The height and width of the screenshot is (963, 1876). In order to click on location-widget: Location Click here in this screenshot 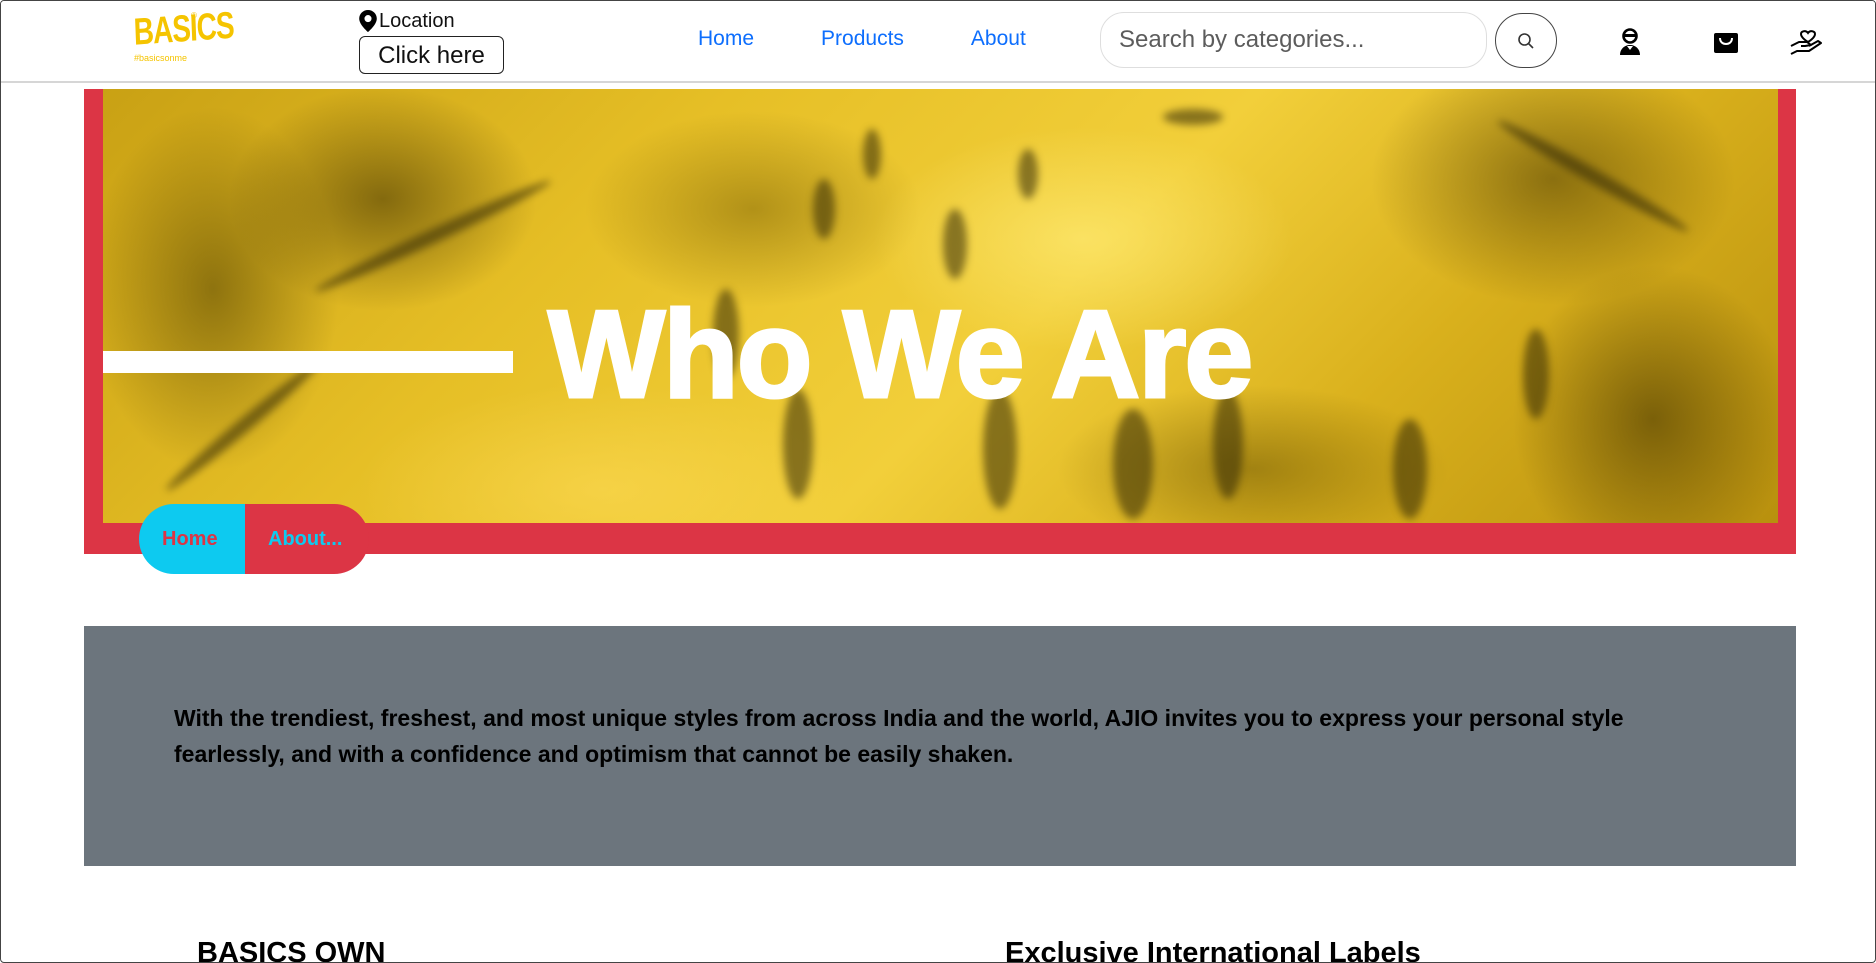, I will do `click(431, 41)`.